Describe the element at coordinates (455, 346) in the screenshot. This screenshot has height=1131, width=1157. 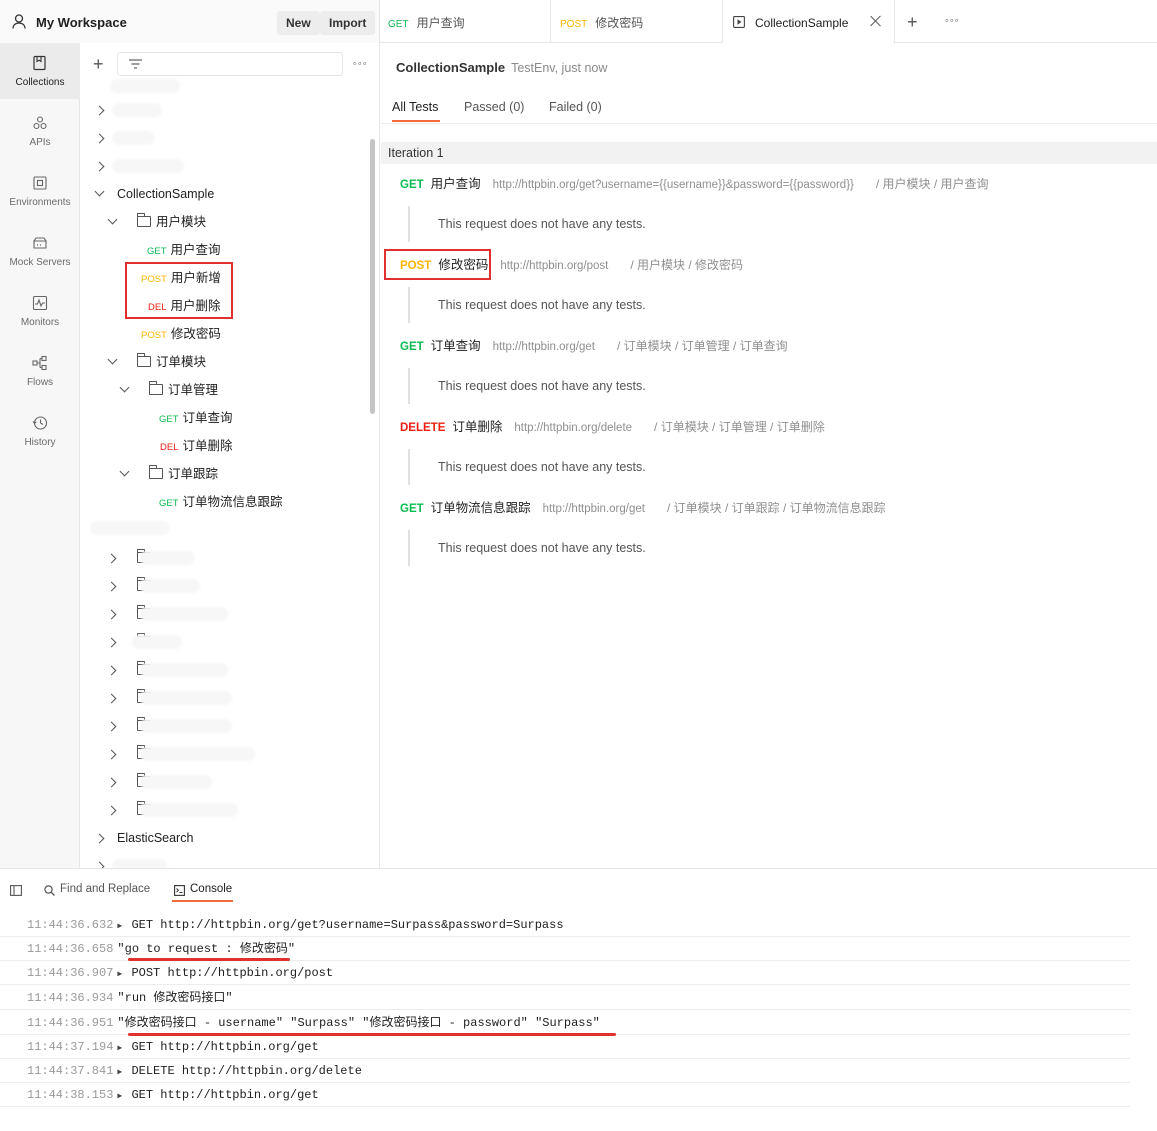
I see `request-name: 订单查询` at that location.